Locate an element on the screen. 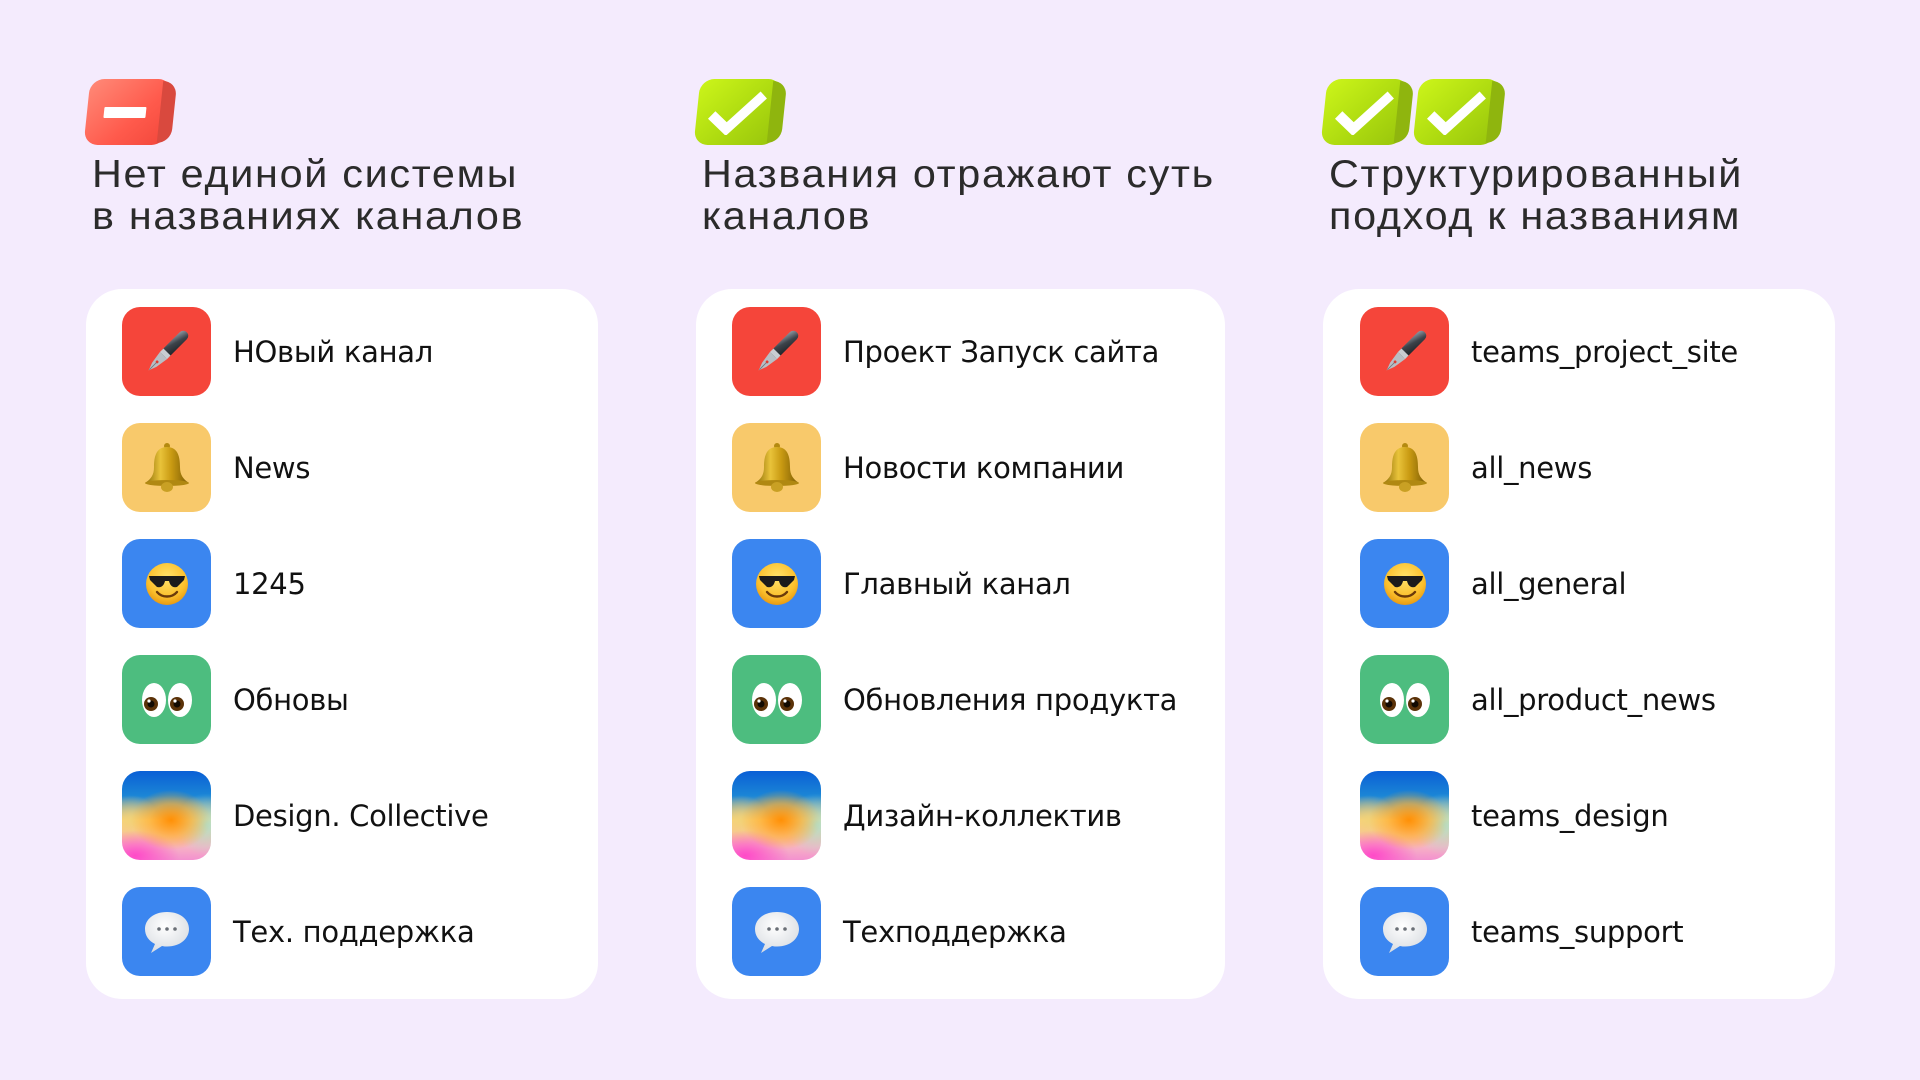 Image resolution: width=1920 pixels, height=1080 pixels. channel-item: Дизайн-коллектив is located at coordinates (973, 815).